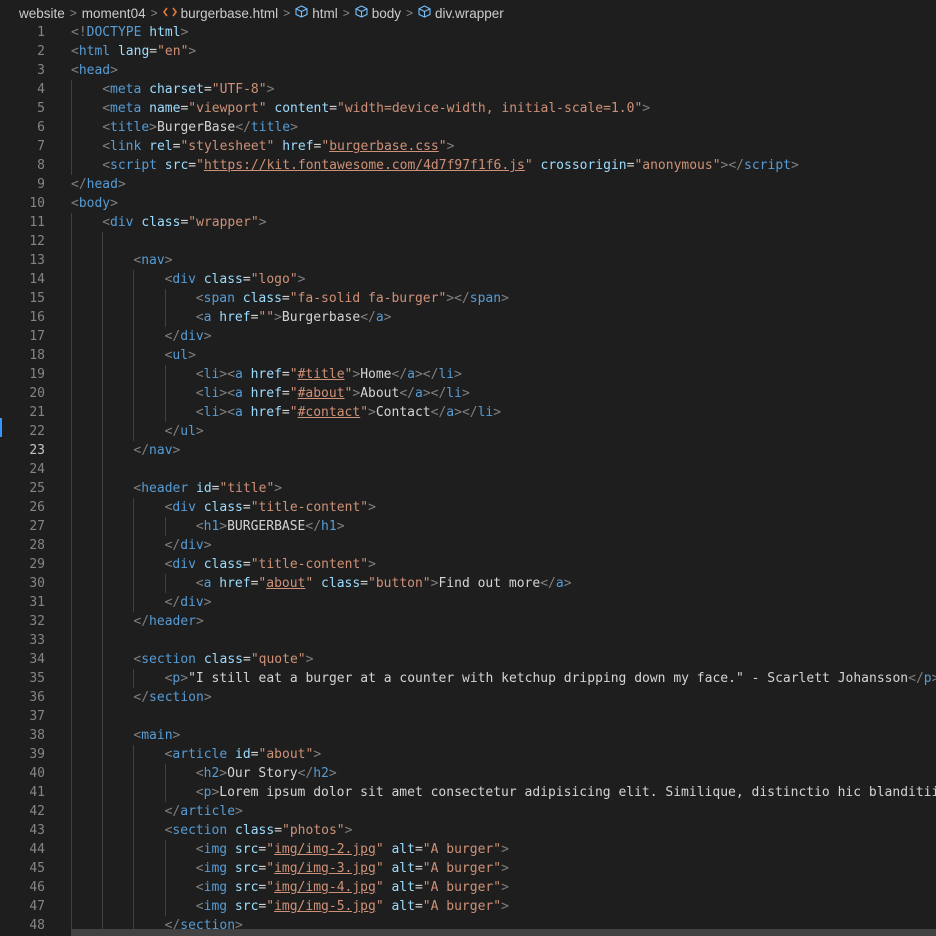 This screenshot has height=936, width=936. Describe the element at coordinates (468, 336) in the screenshot. I see `code-line: 17 </div>` at that location.